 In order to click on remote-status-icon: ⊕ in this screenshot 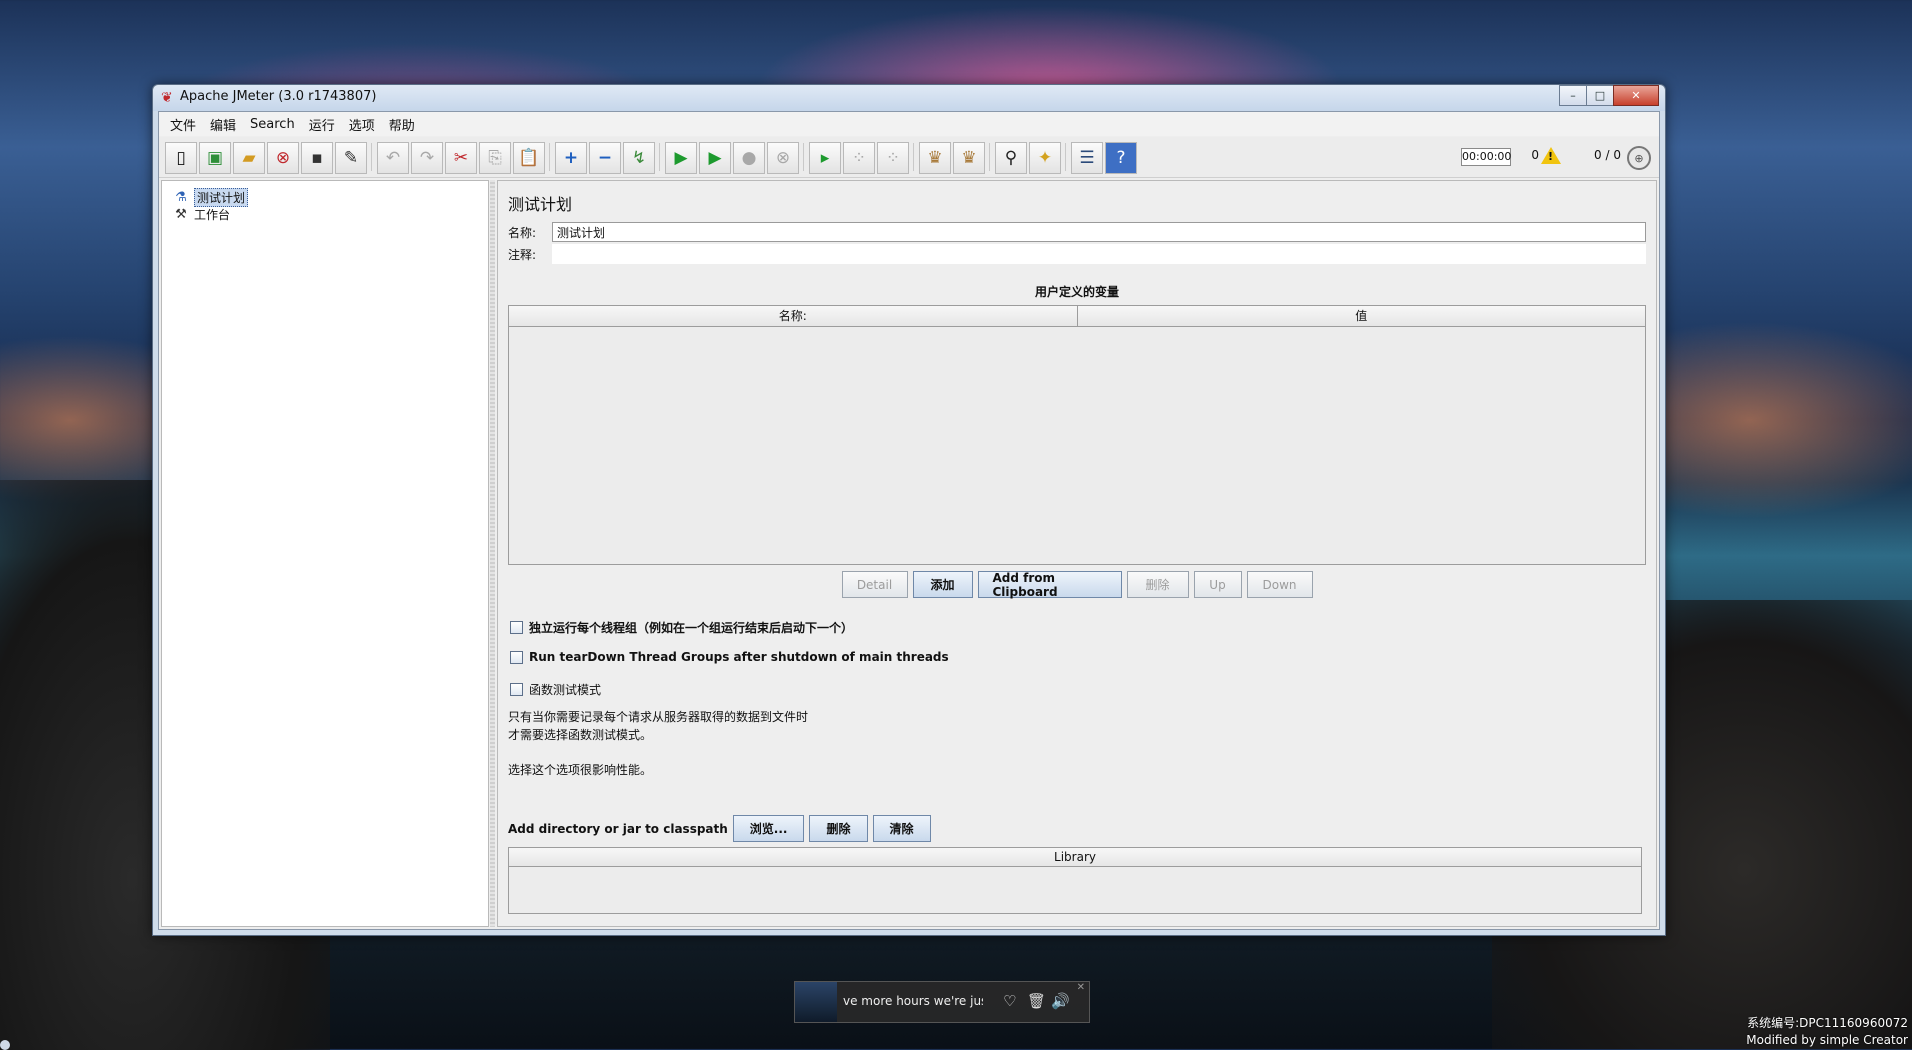, I will do `click(1639, 158)`.